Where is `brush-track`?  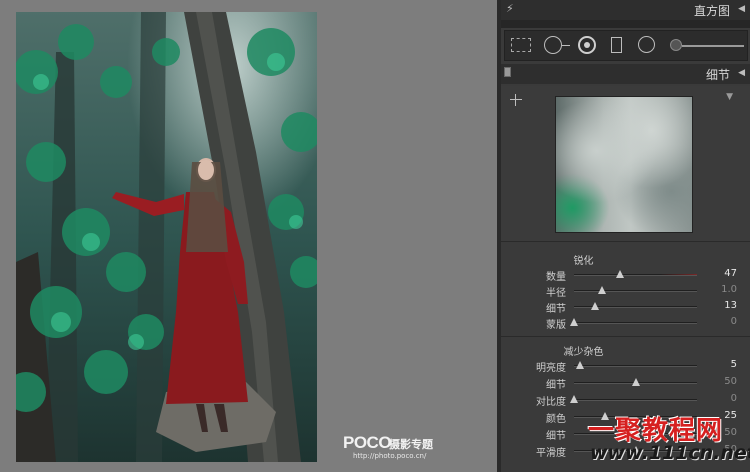 brush-track is located at coordinates (713, 46).